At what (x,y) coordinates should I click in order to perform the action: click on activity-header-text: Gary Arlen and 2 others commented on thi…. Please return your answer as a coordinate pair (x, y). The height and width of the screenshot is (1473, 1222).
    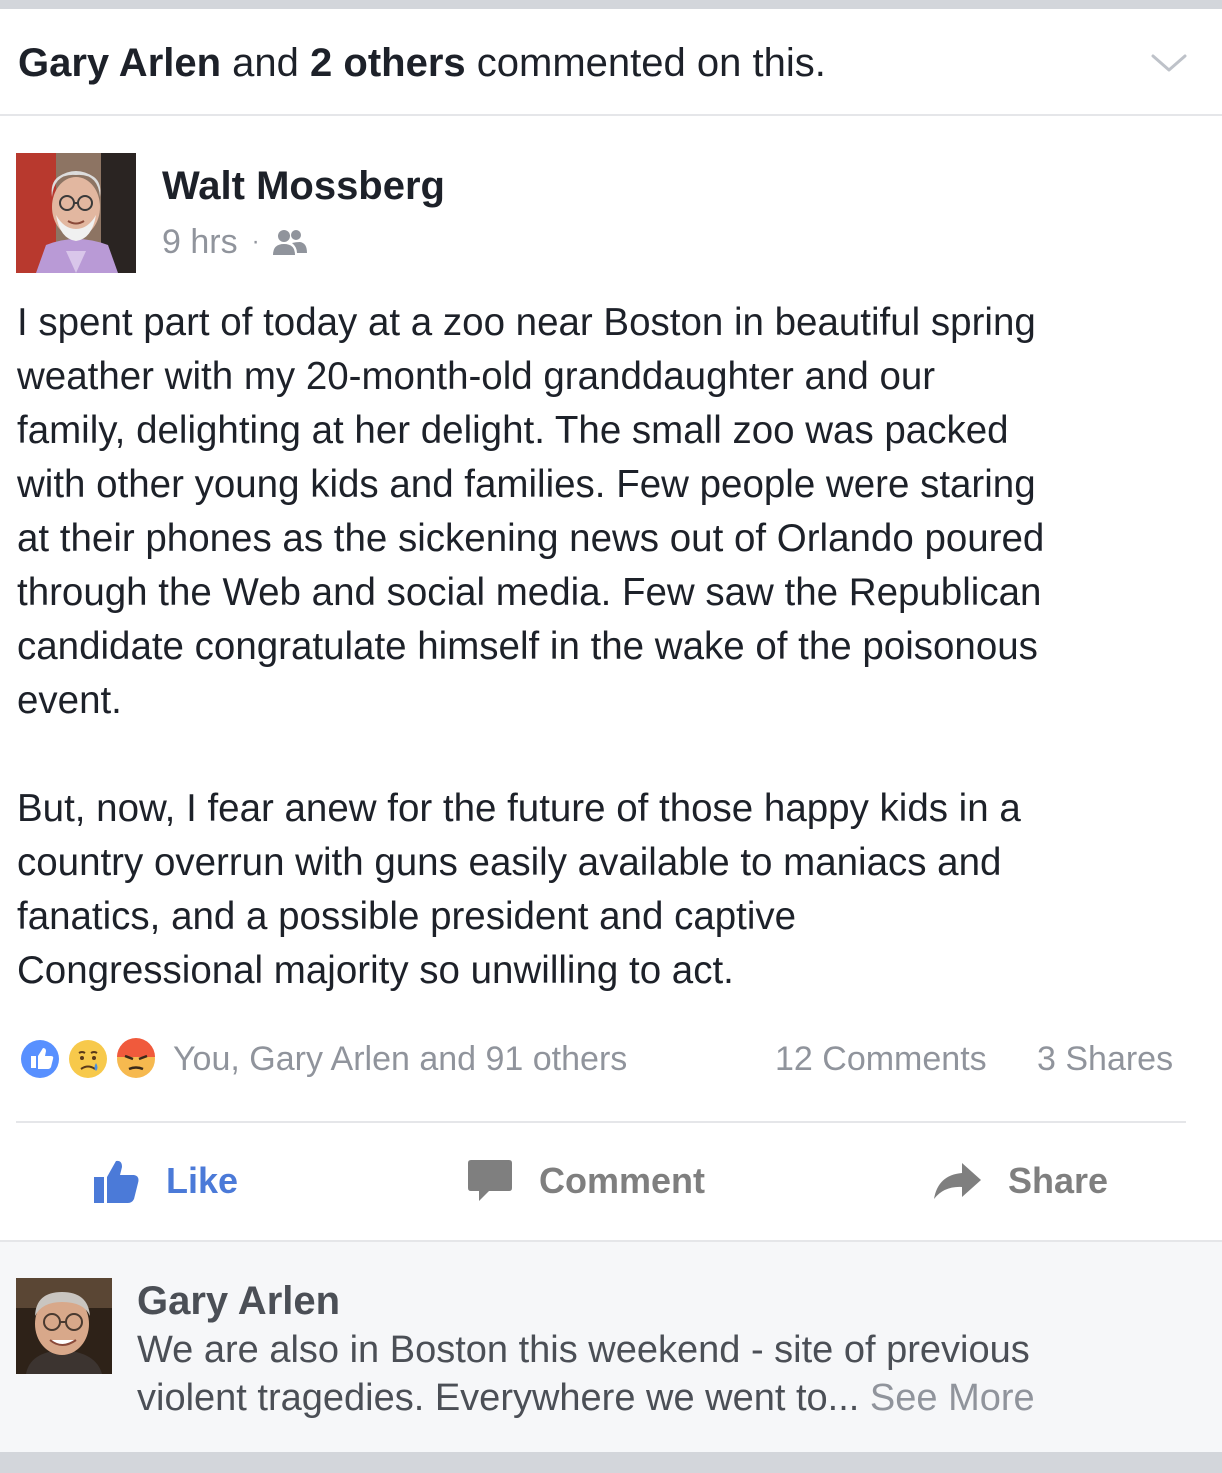
    Looking at the image, I should click on (422, 63).